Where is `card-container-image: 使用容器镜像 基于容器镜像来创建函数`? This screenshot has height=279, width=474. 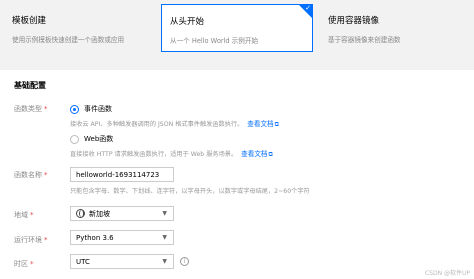
card-container-image: 使用容器镜像 基于容器镜像来创建函数 is located at coordinates (395, 28).